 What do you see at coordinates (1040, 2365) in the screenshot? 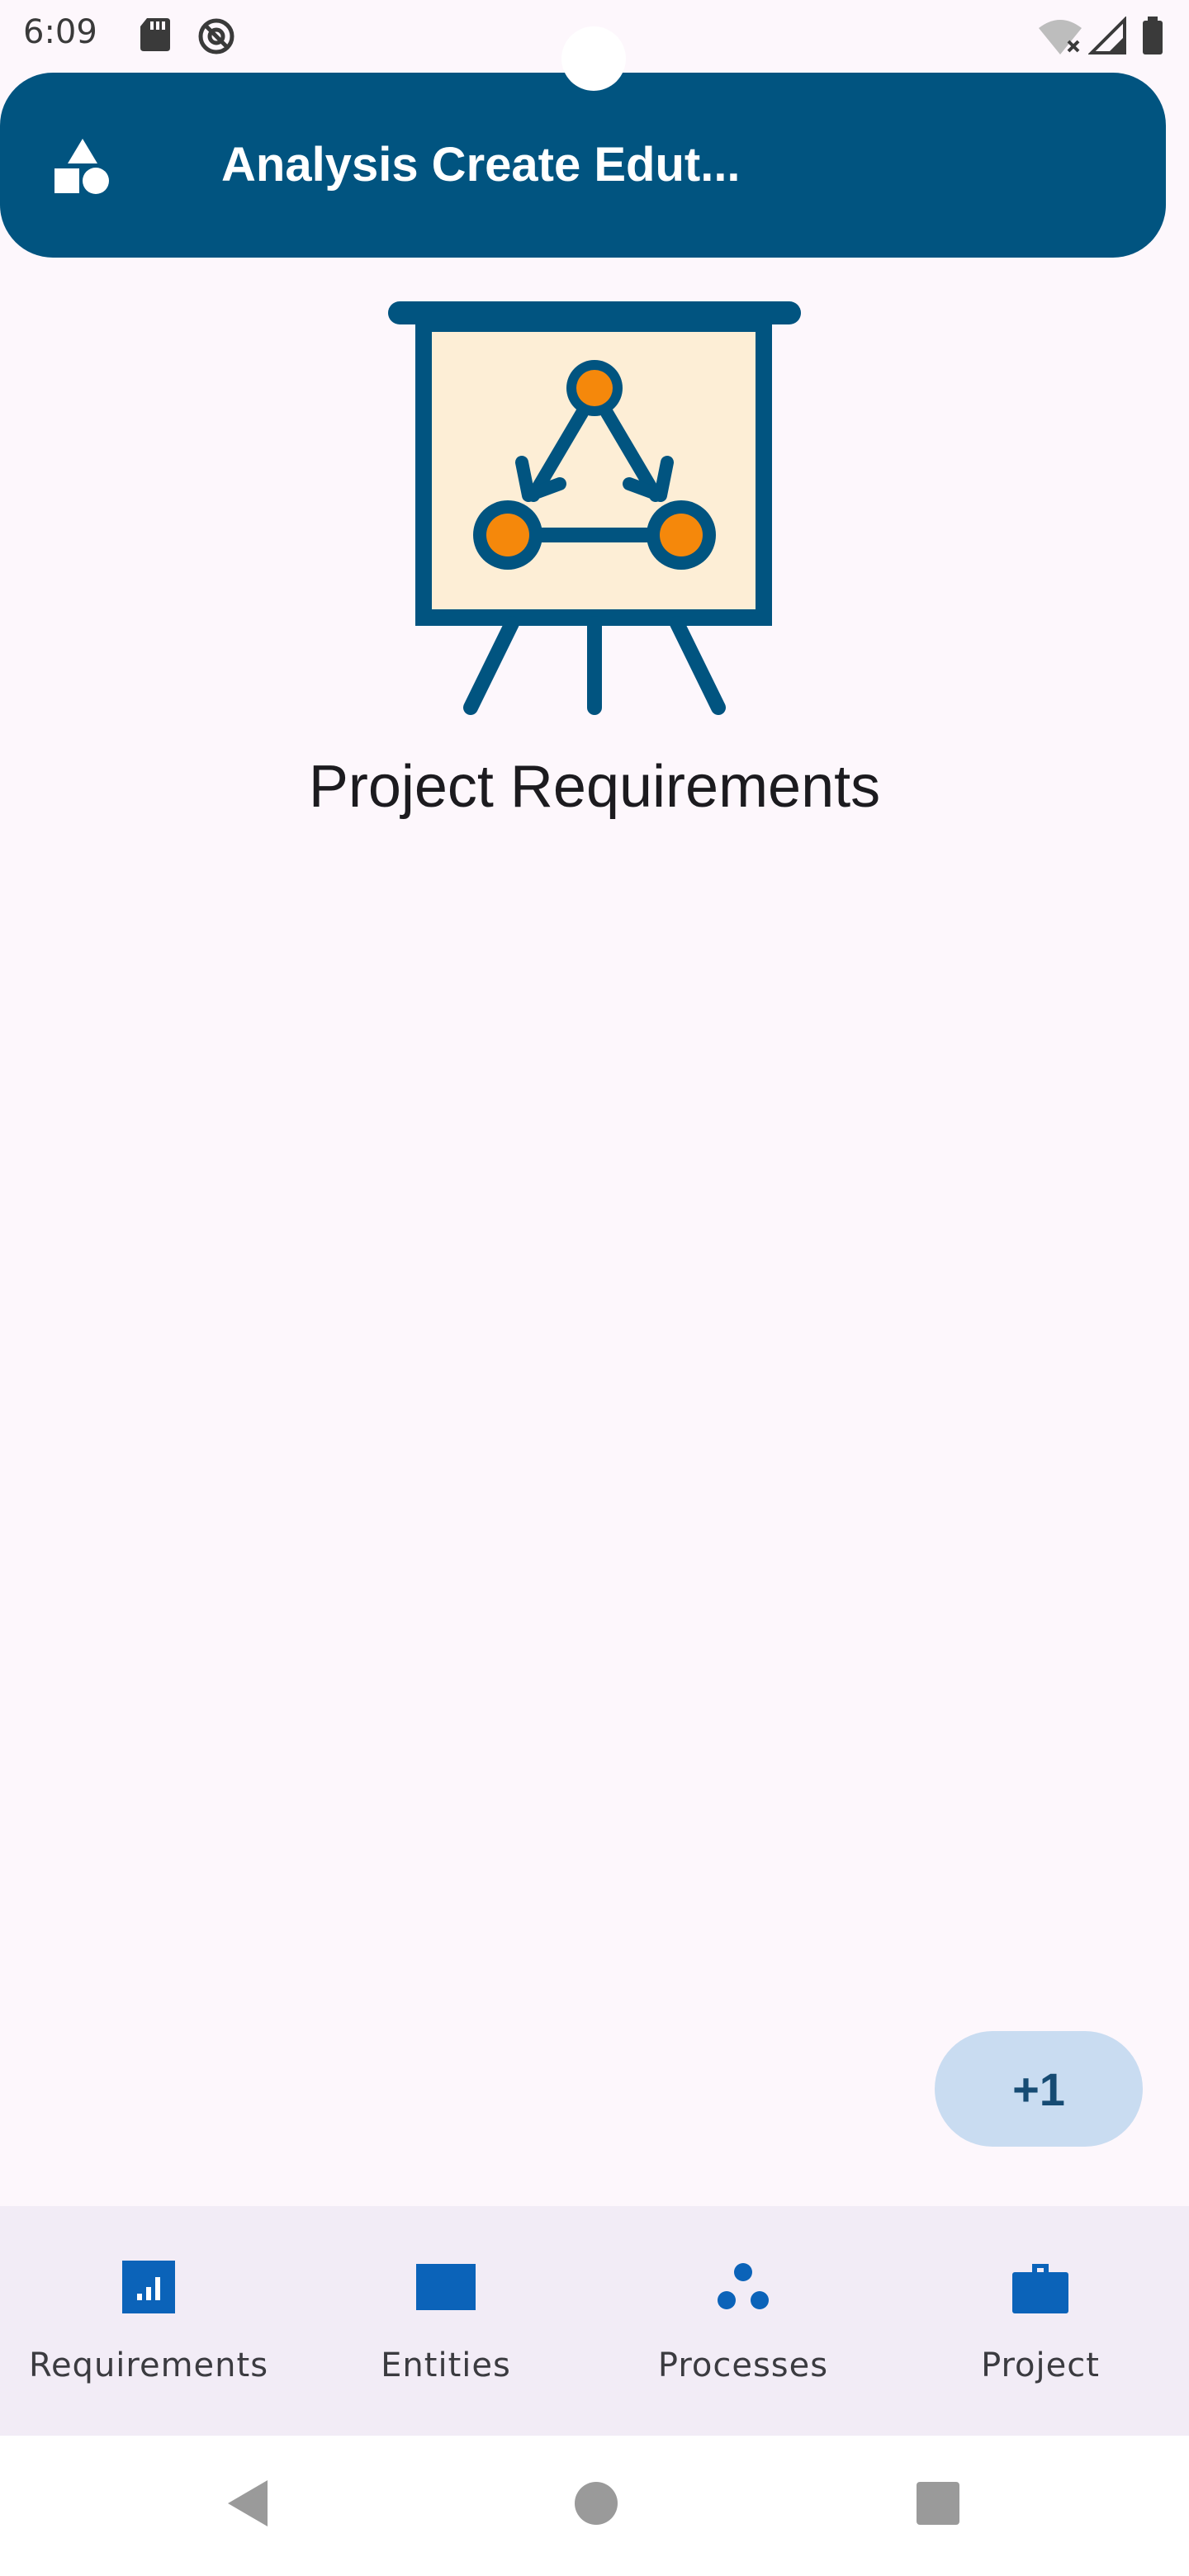
I see `nav-label-project: Project` at bounding box center [1040, 2365].